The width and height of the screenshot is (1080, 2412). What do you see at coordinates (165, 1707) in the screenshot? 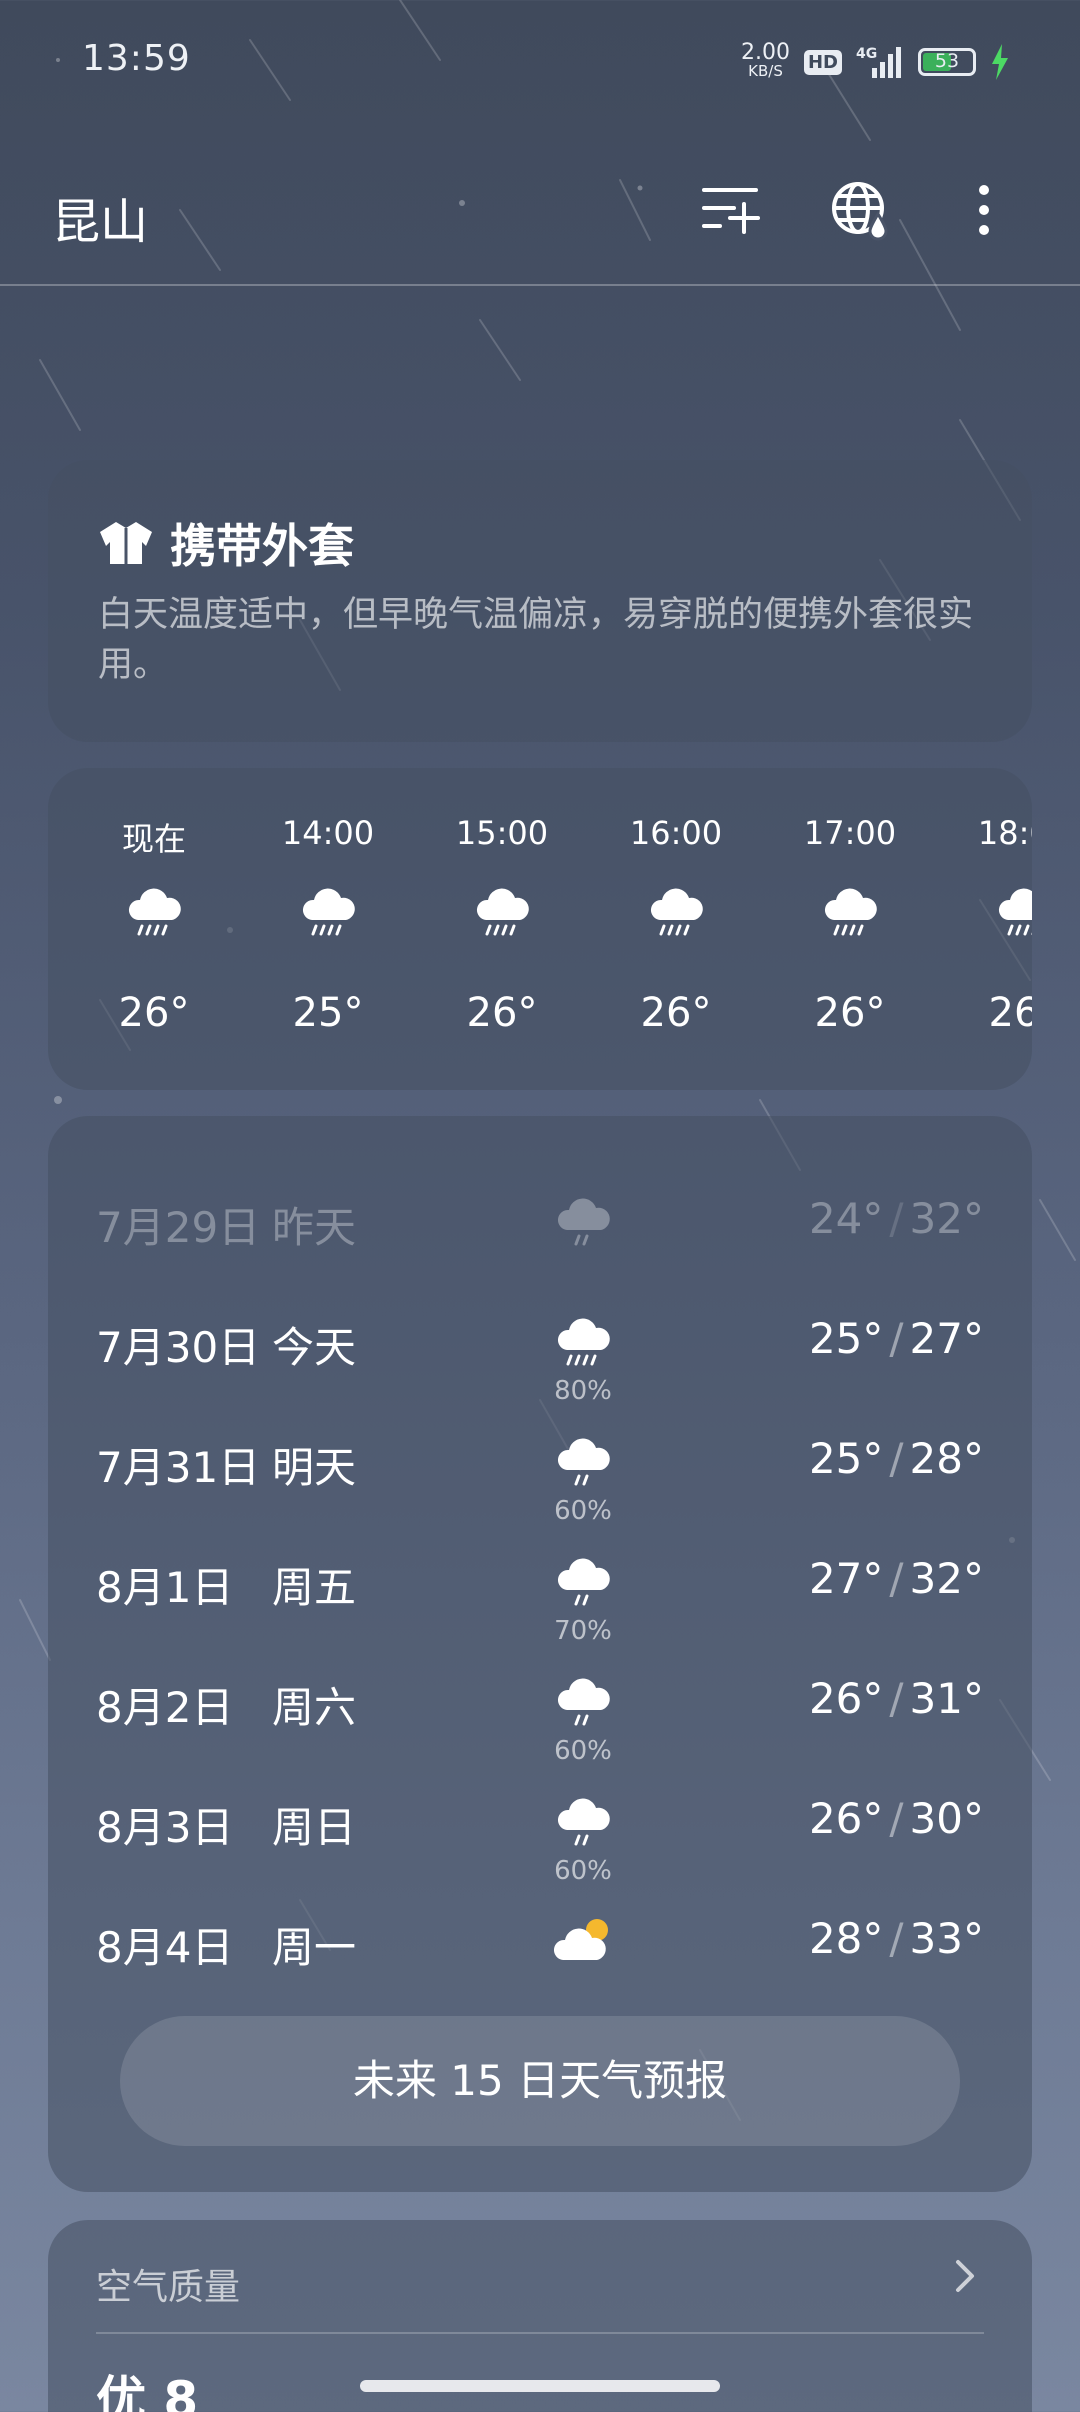
I see `day-date: 8月2日` at bounding box center [165, 1707].